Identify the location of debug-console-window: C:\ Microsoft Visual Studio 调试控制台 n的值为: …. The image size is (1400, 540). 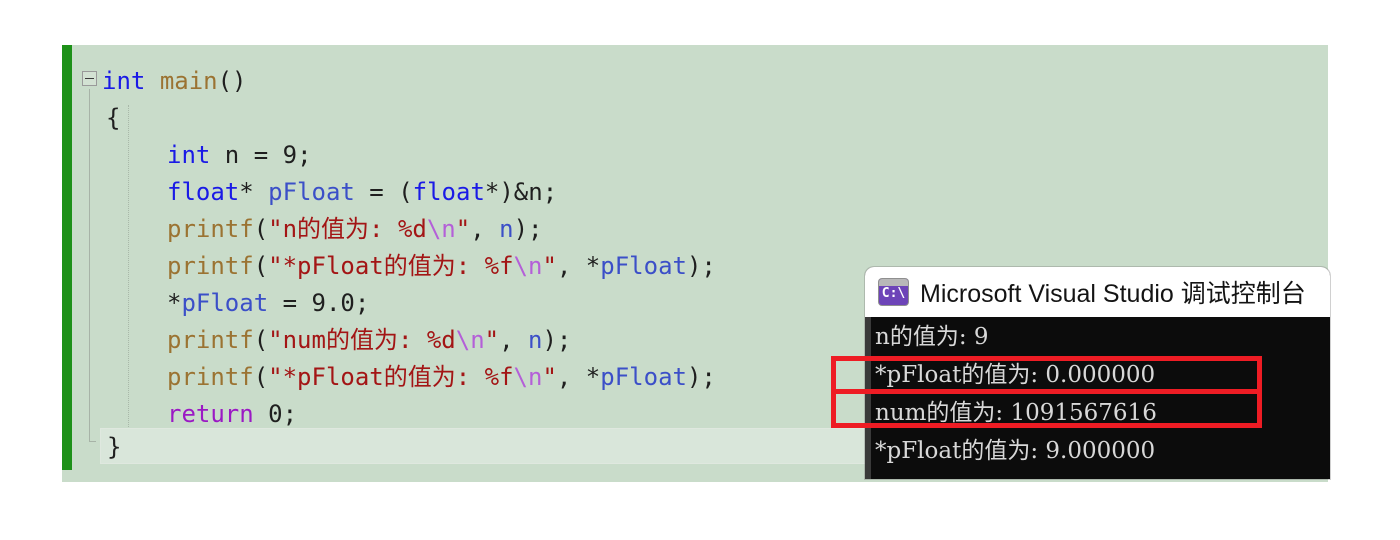
(1097, 373).